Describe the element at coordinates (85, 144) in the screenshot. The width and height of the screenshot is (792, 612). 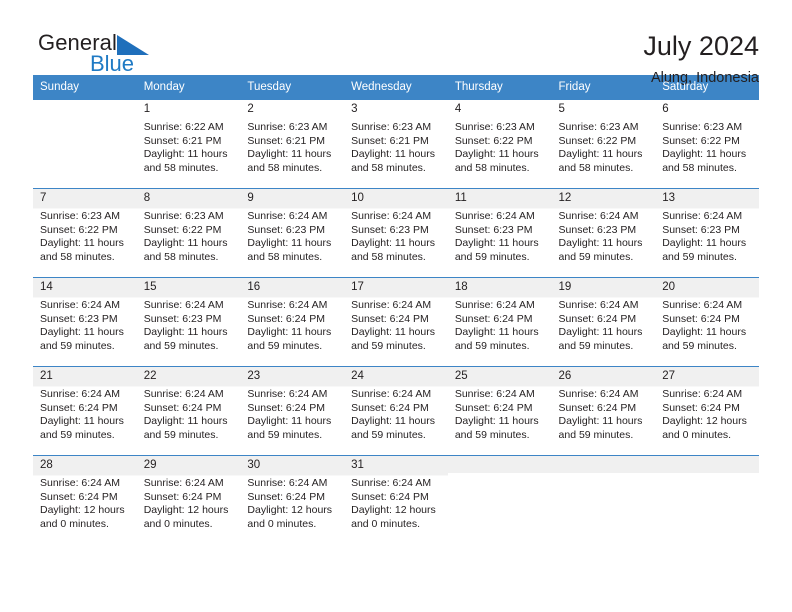
I see `calendar-cell-empty` at that location.